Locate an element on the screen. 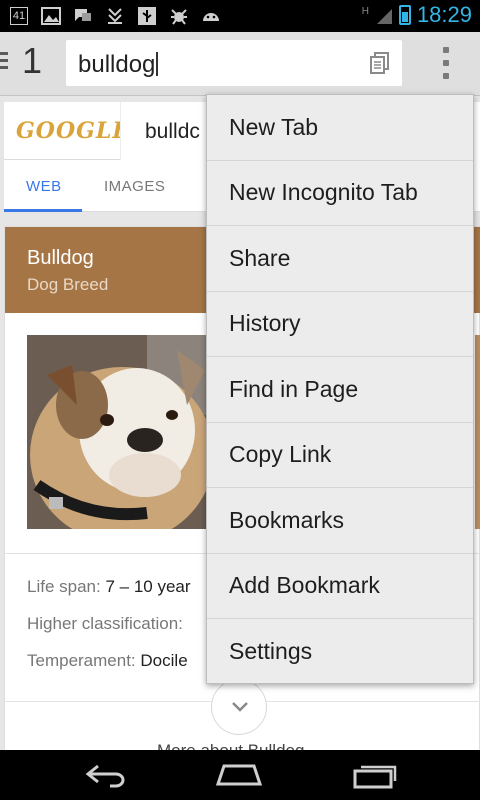 This screenshot has height=800, width=480. fact-life-span: Life span: 7 – 10 year is located at coordinates (109, 587).